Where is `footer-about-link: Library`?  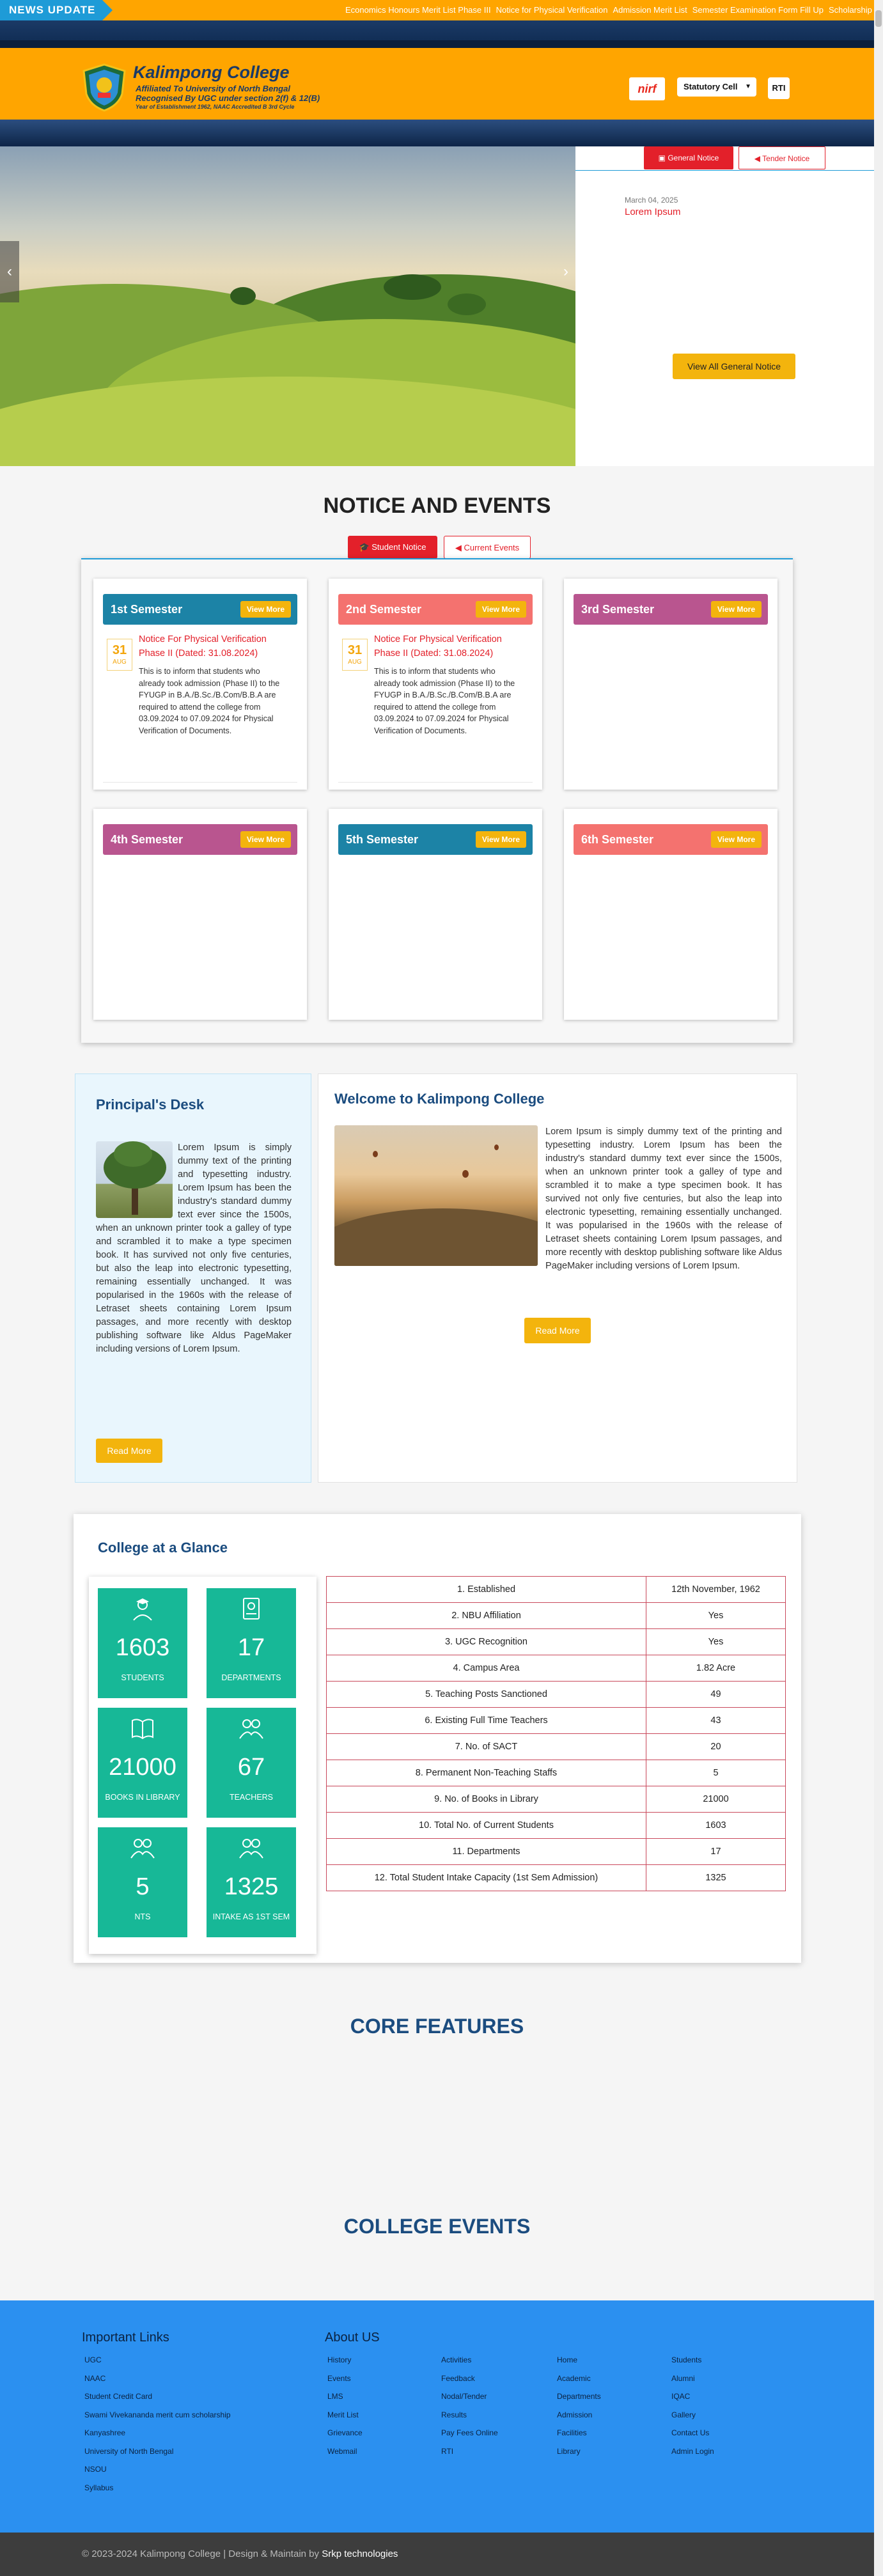 footer-about-link: Library is located at coordinates (569, 2451).